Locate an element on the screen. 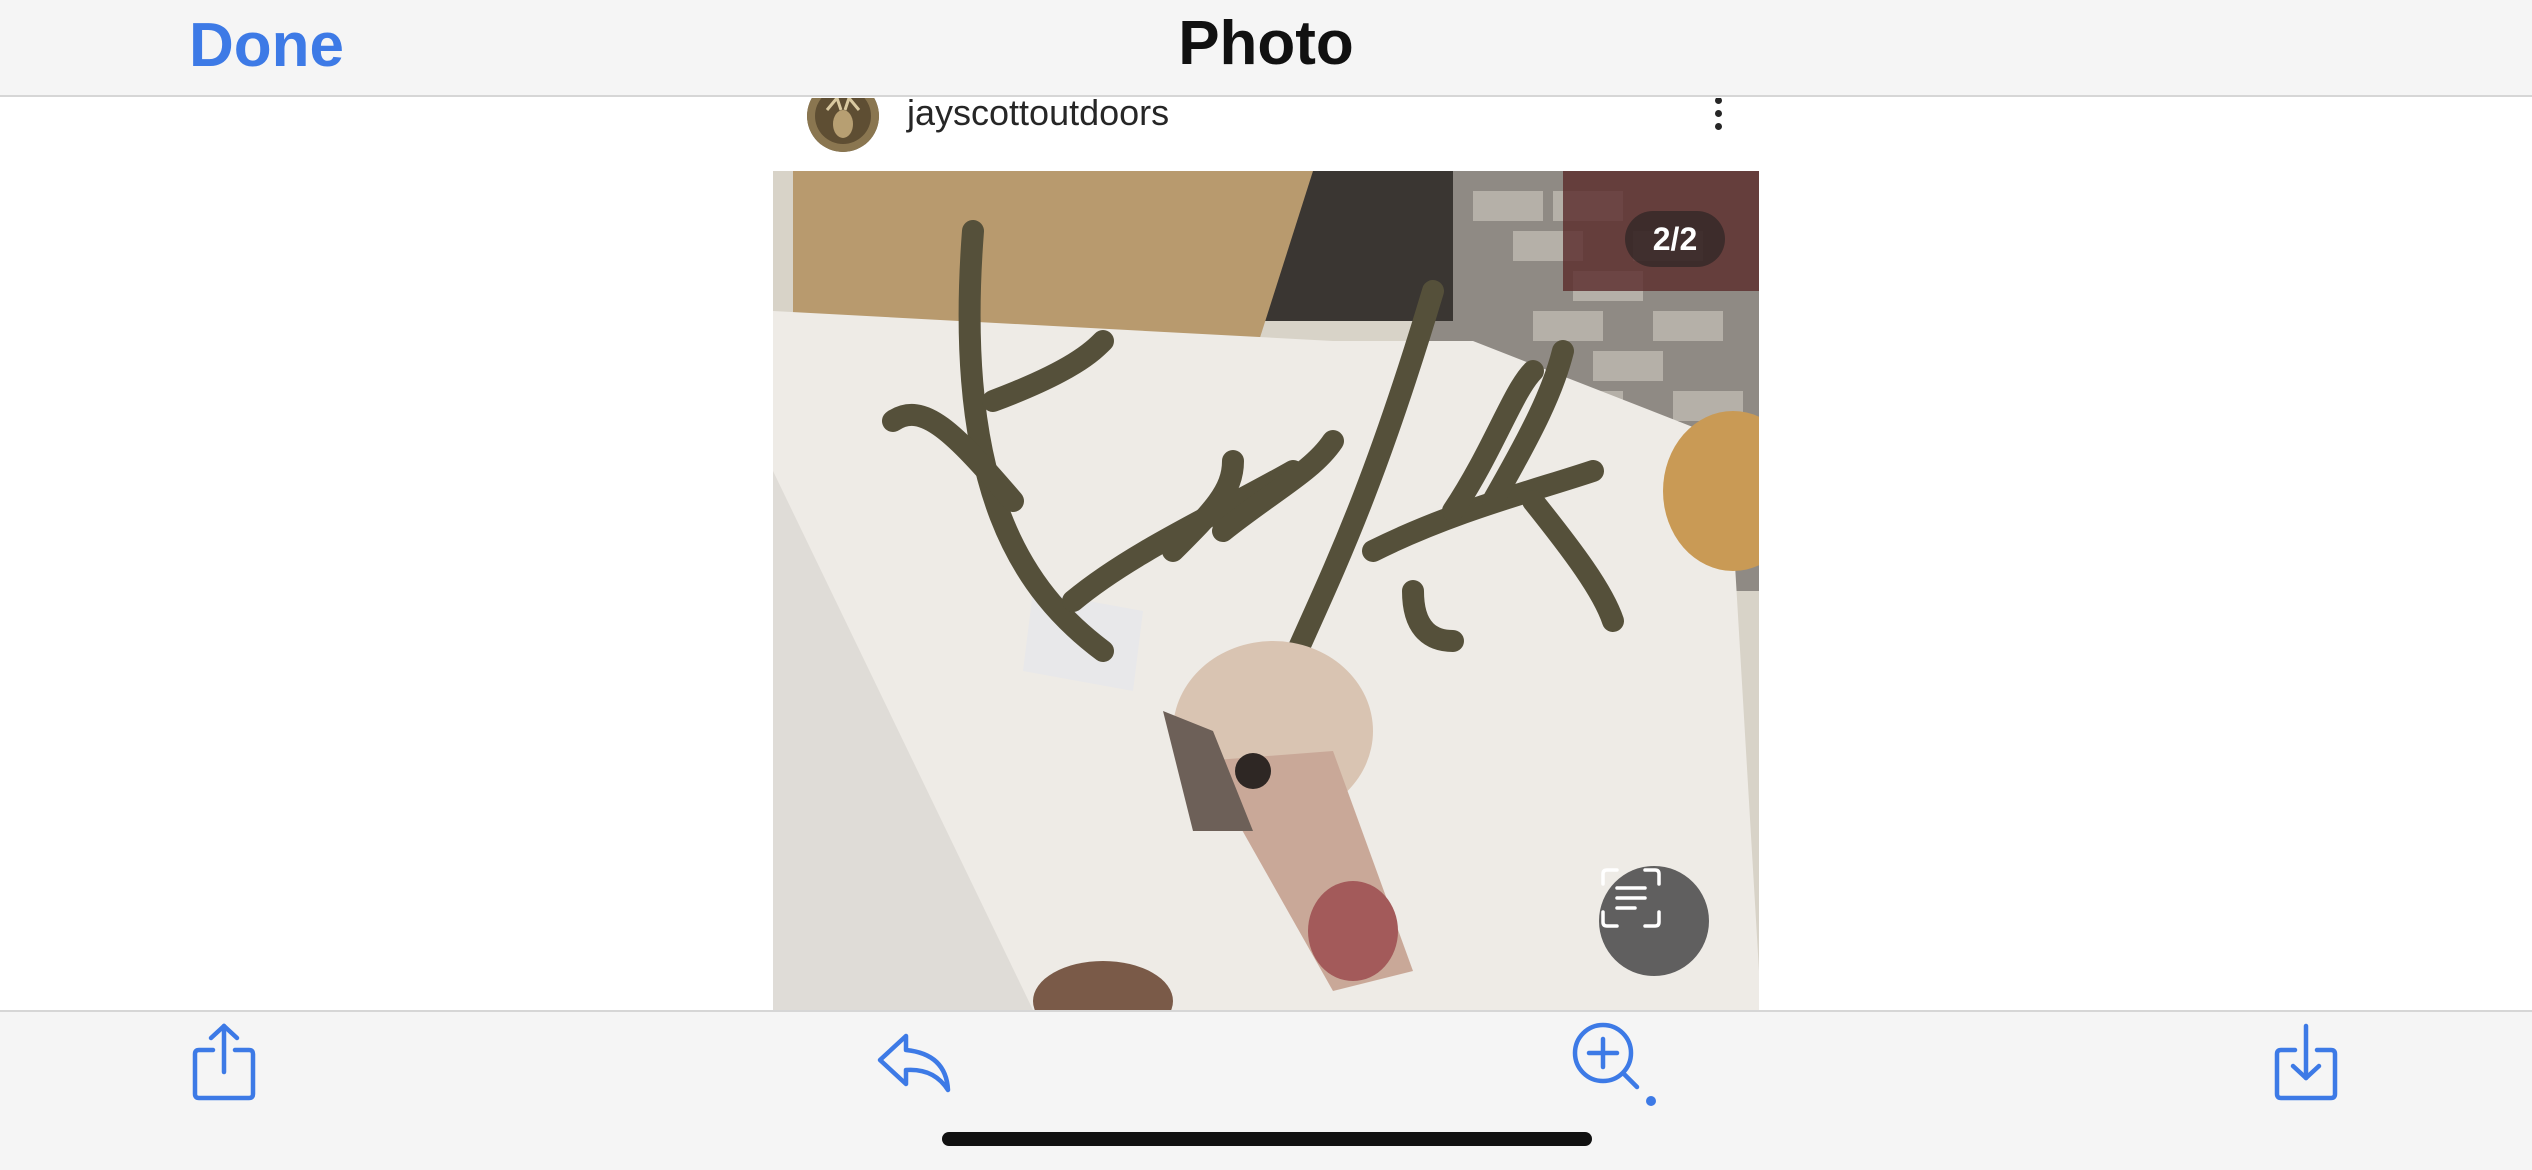 The image size is (2532, 1170). image-counter-badge: 2/2 is located at coordinates (1675, 239).